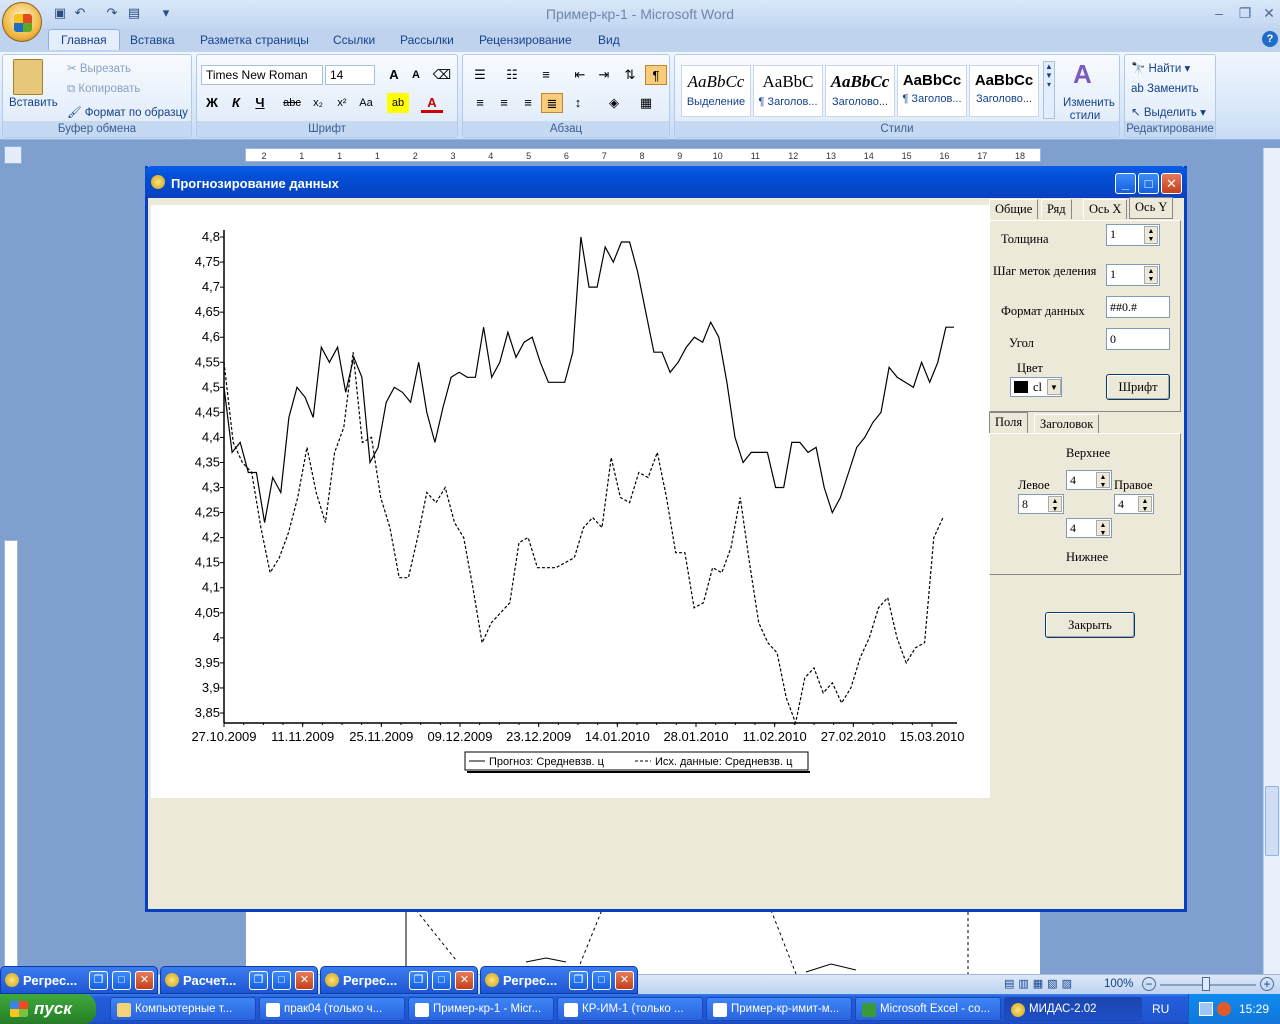 The image size is (1280, 1024). Describe the element at coordinates (552, 103) in the screenshot. I see `justify-icon: ≣` at that location.